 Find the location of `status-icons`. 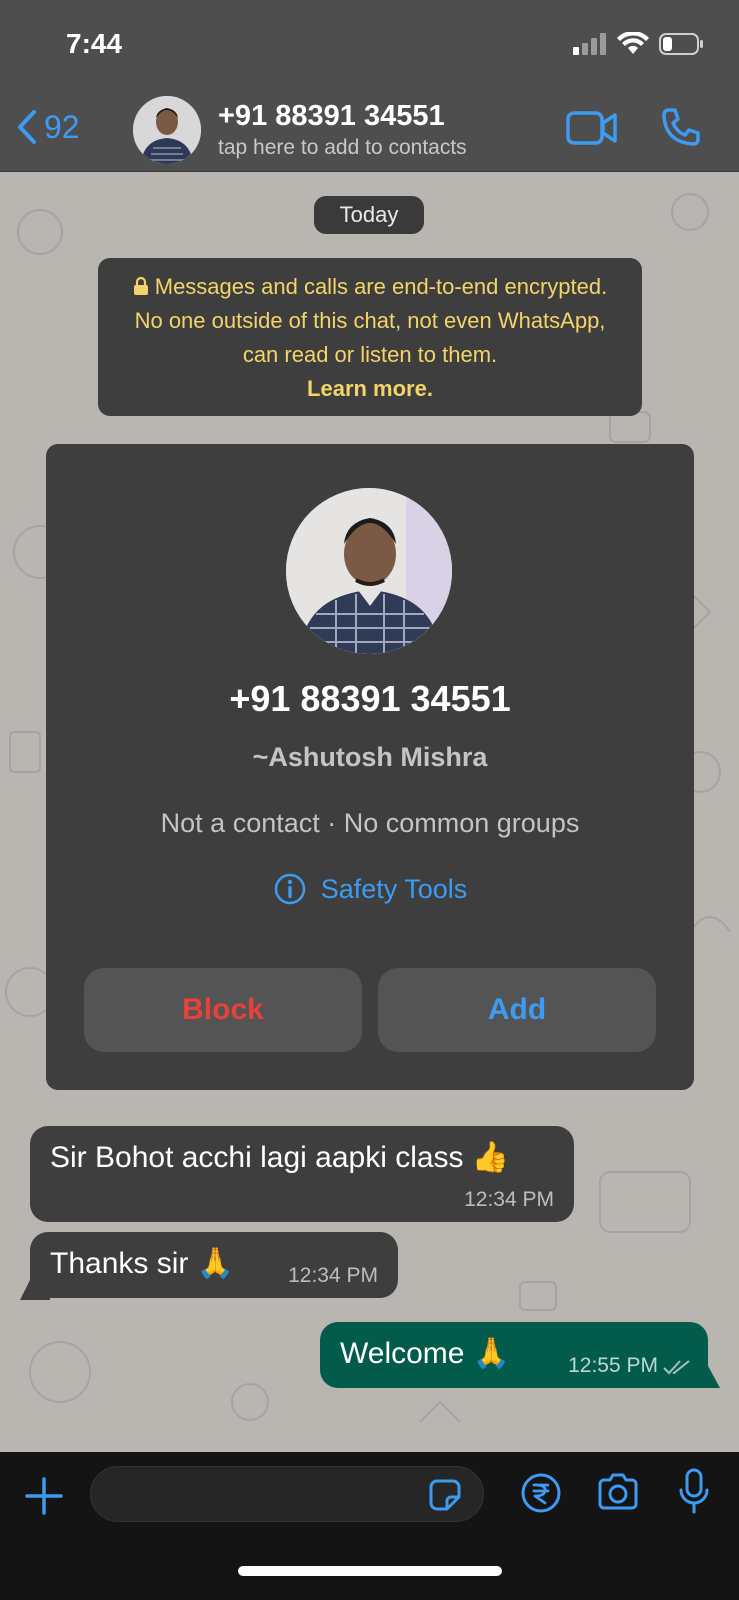

status-icons is located at coordinates (639, 44).